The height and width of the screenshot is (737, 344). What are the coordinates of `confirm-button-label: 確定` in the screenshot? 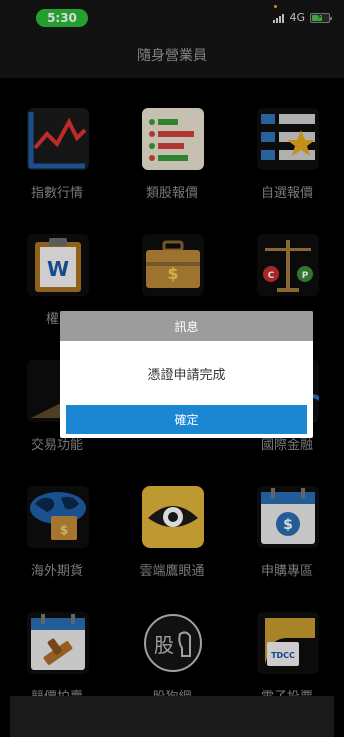 It's located at (186, 420).